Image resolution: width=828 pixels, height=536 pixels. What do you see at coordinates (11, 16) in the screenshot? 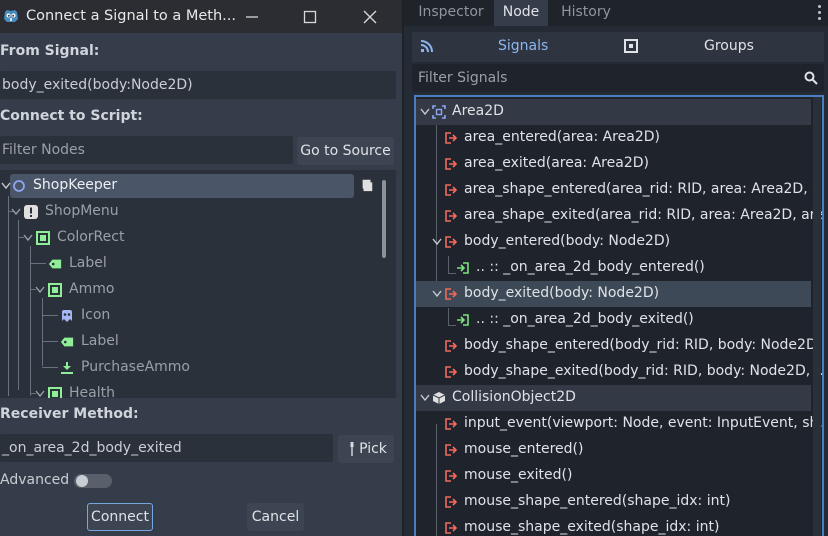
I see `godot-logo-icon` at bounding box center [11, 16].